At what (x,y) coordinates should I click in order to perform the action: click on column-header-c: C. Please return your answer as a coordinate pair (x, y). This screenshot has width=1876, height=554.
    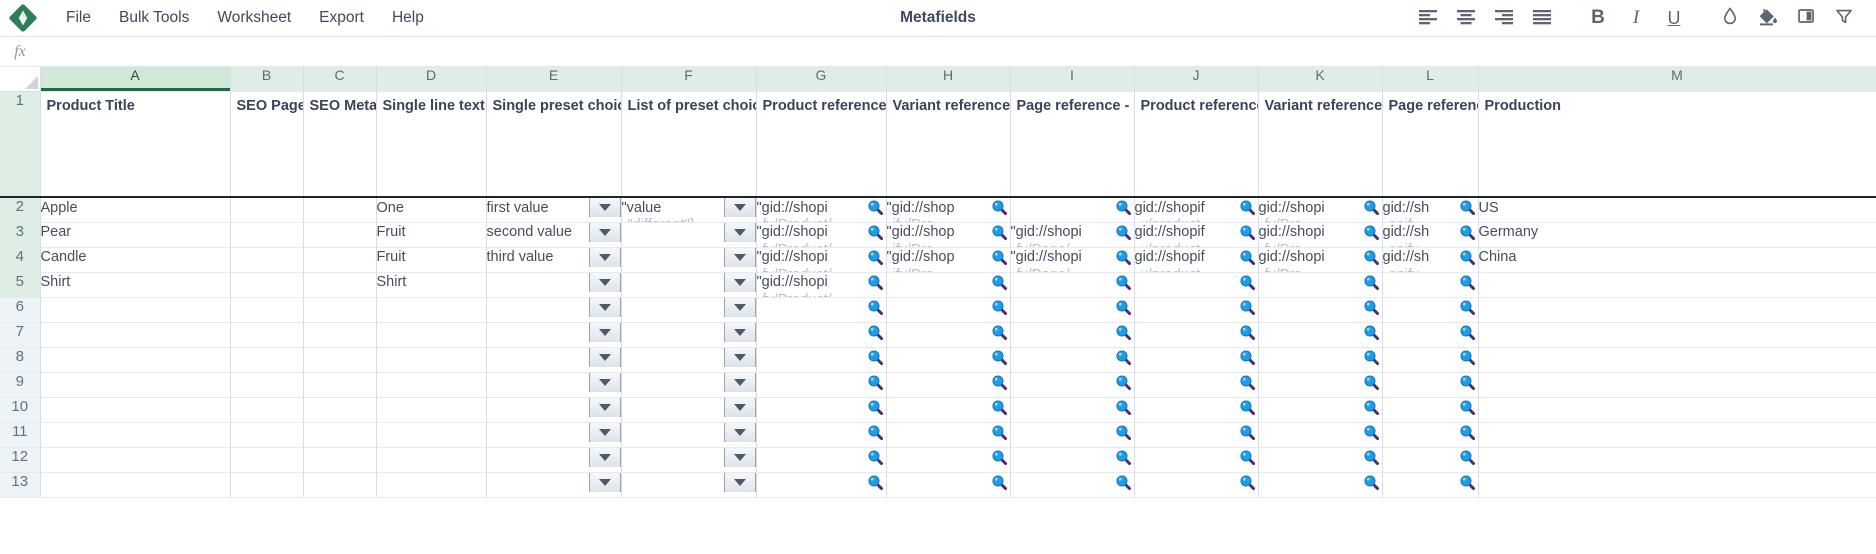
    Looking at the image, I should click on (340, 79).